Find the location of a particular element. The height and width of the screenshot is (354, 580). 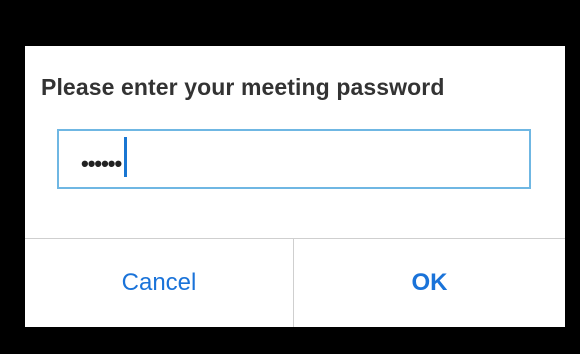

cancel-button: Cancel is located at coordinates (159, 283).